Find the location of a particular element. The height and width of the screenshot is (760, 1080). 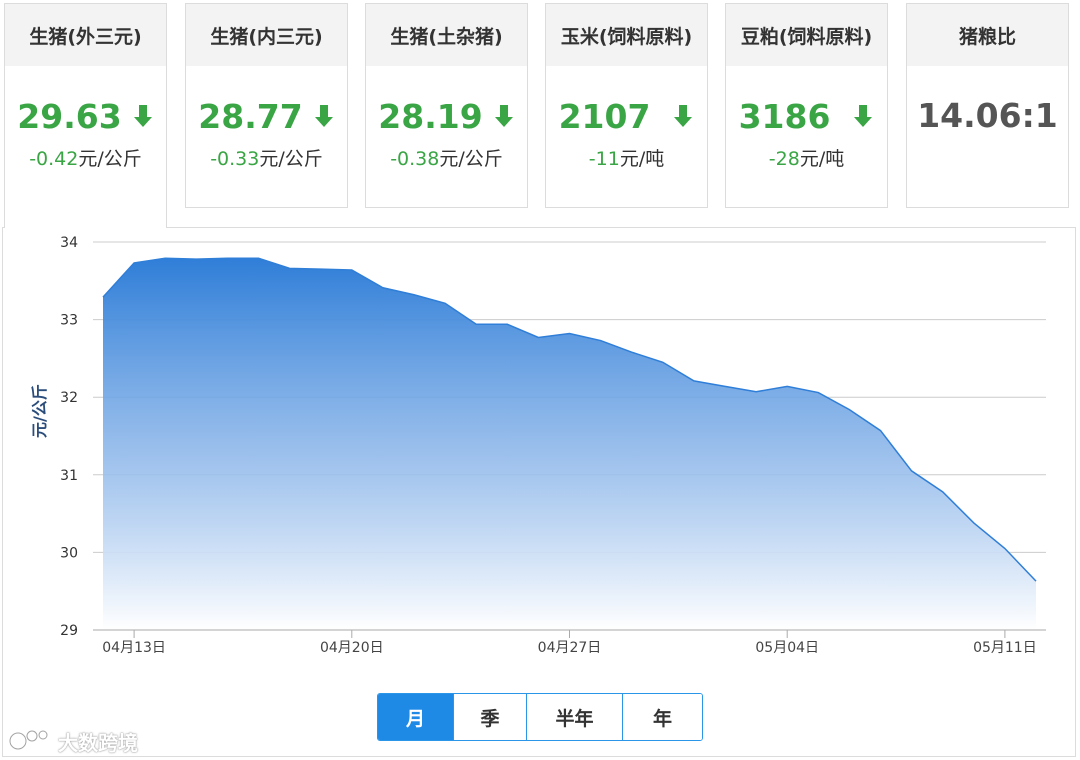

y-tick-label: 30 is located at coordinates (69, 553).